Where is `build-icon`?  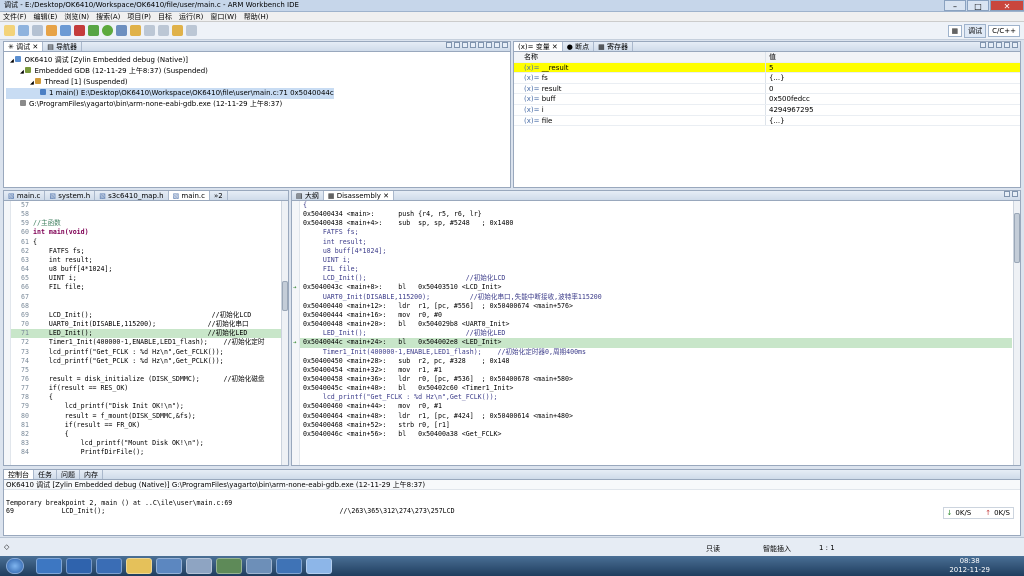
build-icon is located at coordinates (51, 30).